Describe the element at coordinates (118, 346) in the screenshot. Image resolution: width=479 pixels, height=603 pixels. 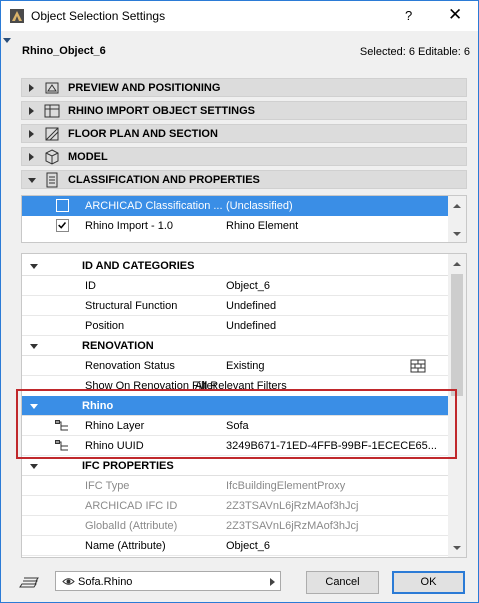
I see `group-label: RENOVATION` at that location.